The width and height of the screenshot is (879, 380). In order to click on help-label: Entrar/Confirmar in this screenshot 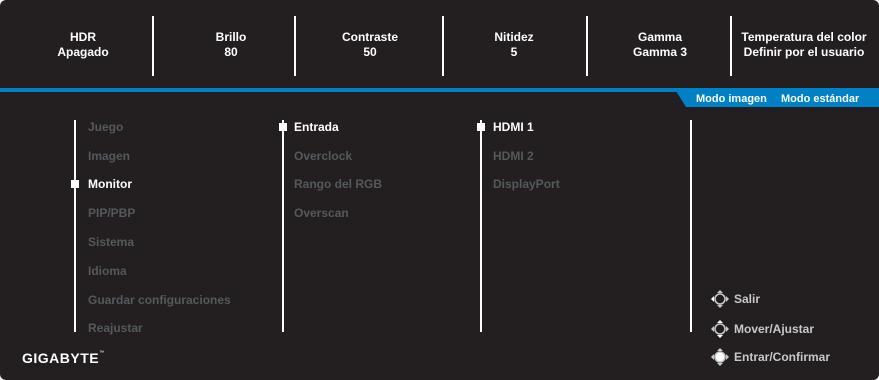, I will do `click(782, 357)`.